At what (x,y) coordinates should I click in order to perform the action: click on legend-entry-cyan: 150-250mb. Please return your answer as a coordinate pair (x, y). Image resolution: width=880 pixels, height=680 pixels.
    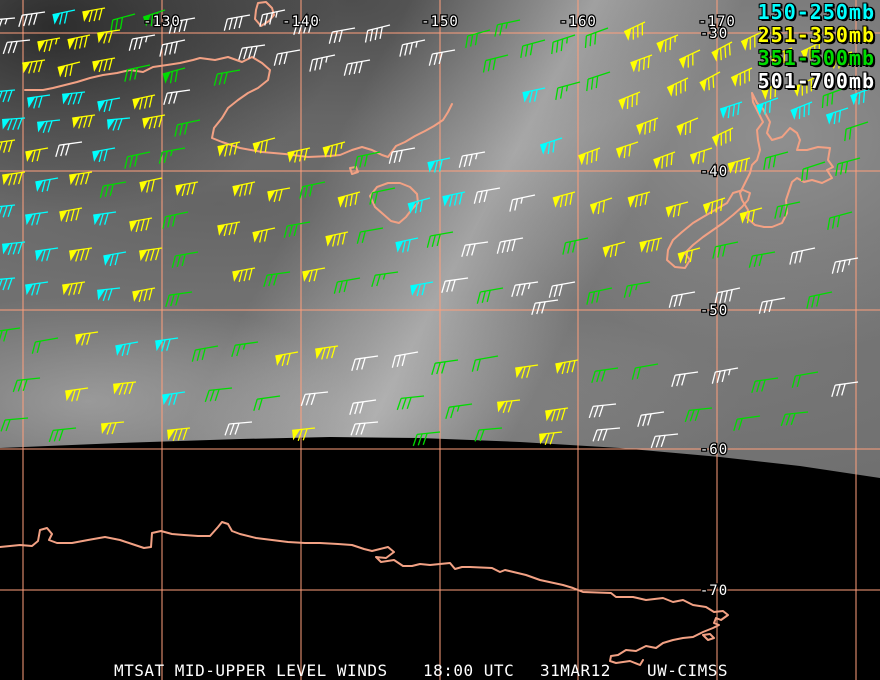
    Looking at the image, I should click on (816, 12).